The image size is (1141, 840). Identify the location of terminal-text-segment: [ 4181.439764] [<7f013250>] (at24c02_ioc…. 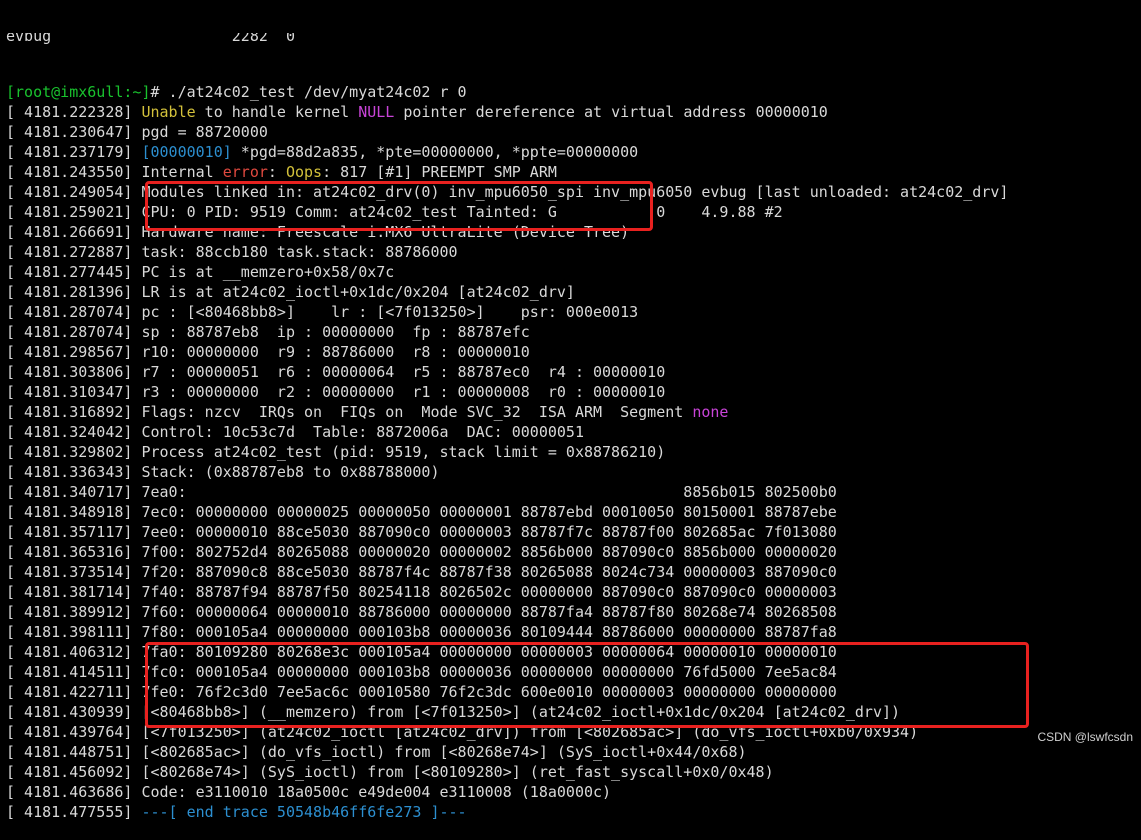
(462, 732).